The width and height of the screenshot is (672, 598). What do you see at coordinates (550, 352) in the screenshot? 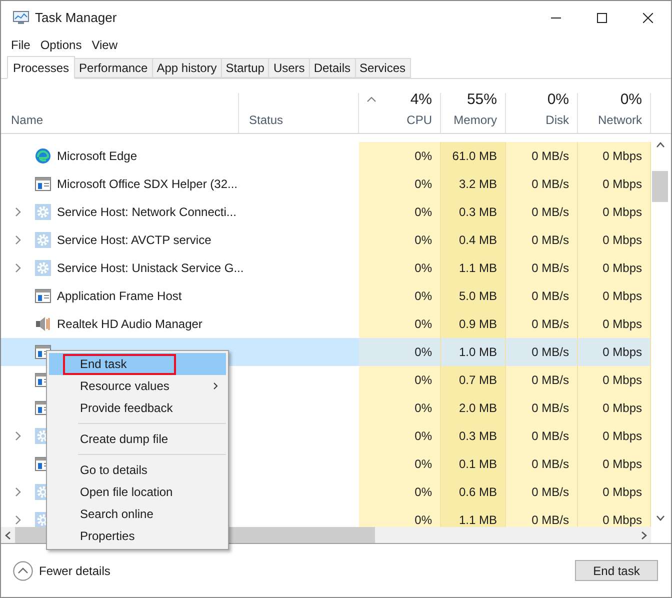
I see `metric-cell-text: 0 MB/s` at bounding box center [550, 352].